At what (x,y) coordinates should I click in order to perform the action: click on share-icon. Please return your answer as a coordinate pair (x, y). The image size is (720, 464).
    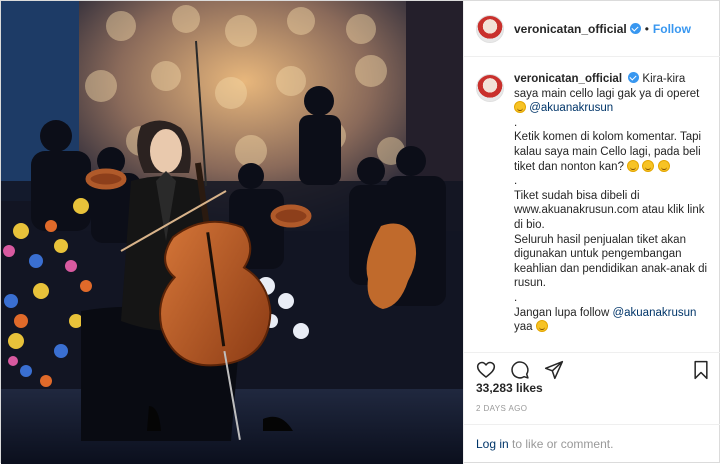
    Looking at the image, I should click on (554, 369).